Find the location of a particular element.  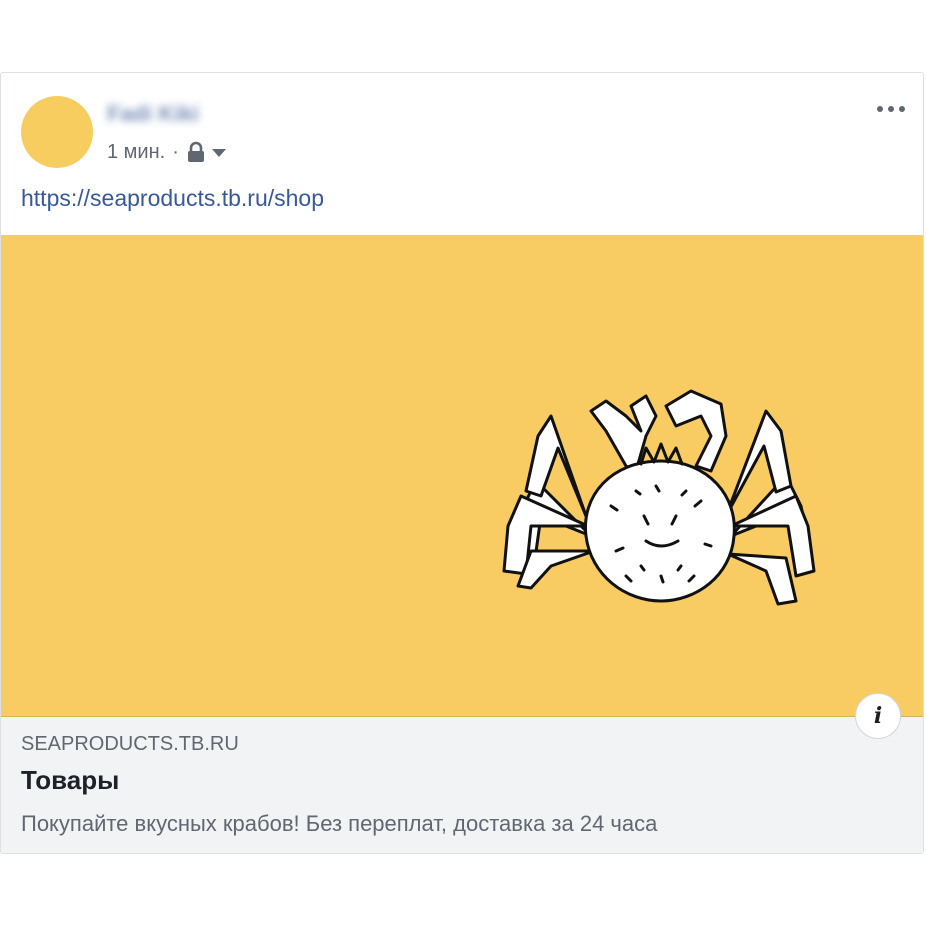

privacy-selector is located at coordinates (206, 152).